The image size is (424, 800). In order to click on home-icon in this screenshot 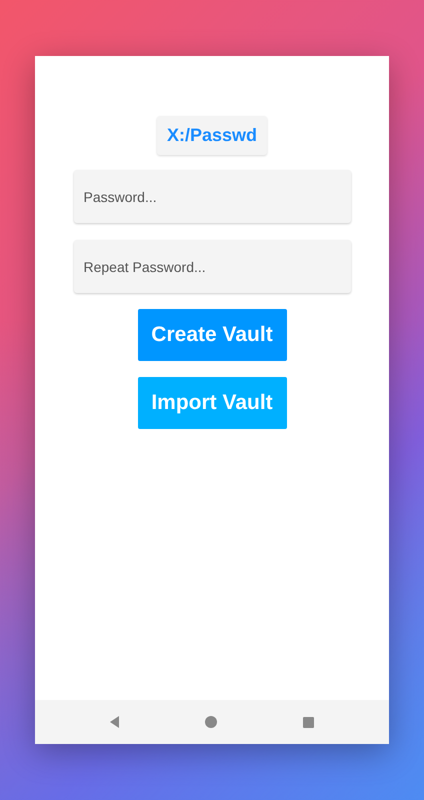, I will do `click(211, 722)`.